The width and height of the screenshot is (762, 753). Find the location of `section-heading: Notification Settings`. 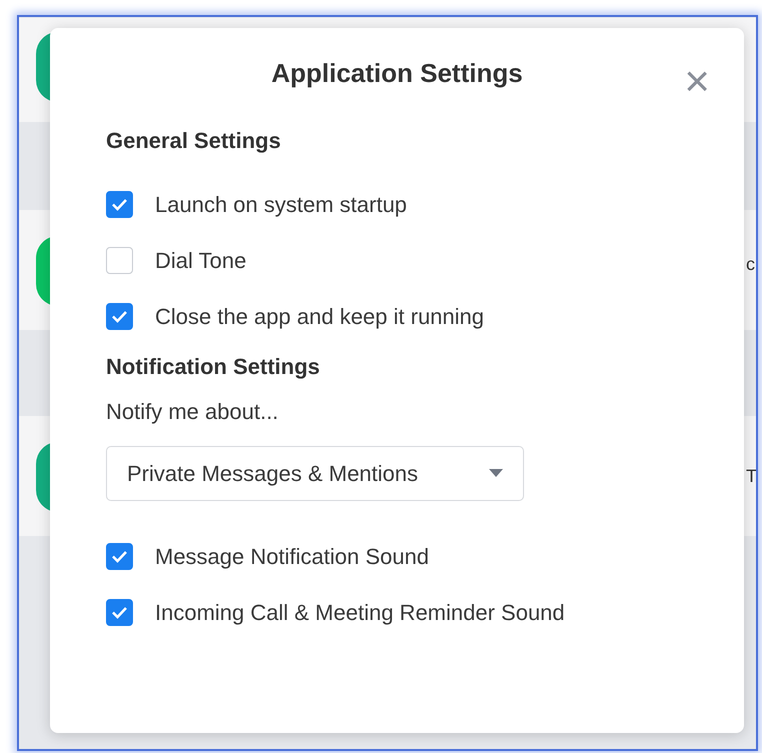

section-heading: Notification Settings is located at coordinates (213, 367).